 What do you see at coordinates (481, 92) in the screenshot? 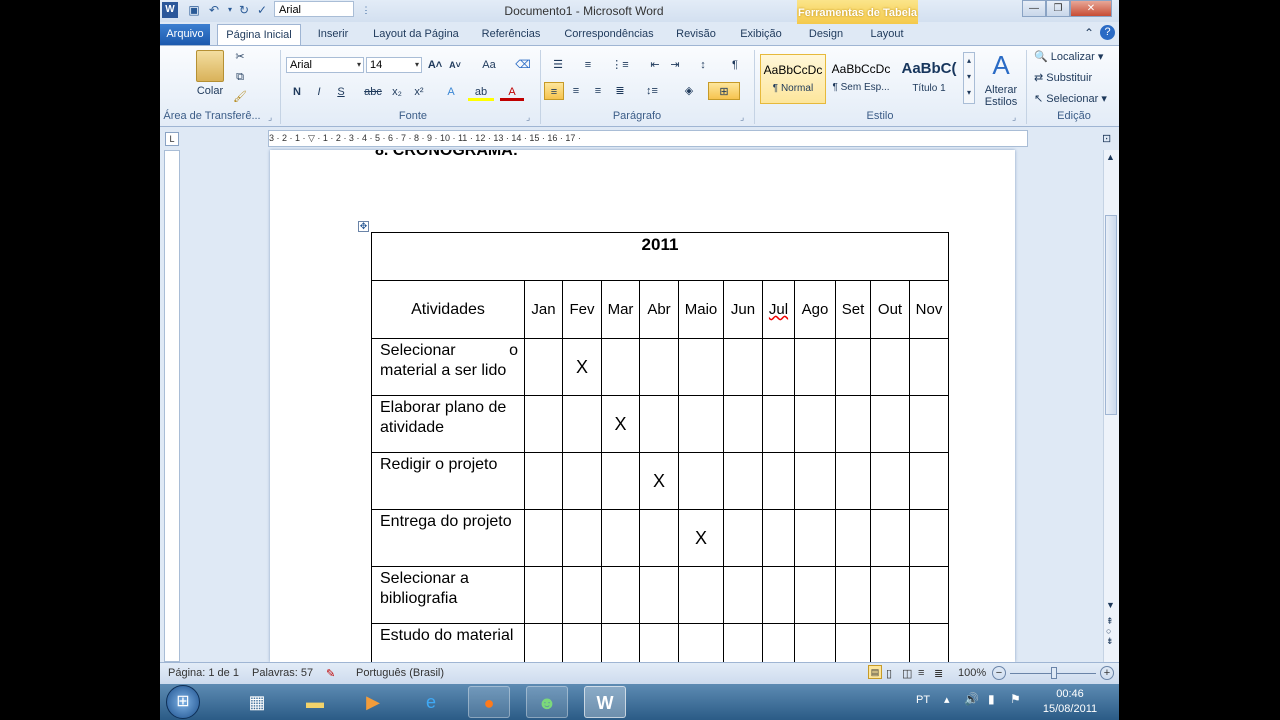
I see `highlight-icon: ab` at bounding box center [481, 92].